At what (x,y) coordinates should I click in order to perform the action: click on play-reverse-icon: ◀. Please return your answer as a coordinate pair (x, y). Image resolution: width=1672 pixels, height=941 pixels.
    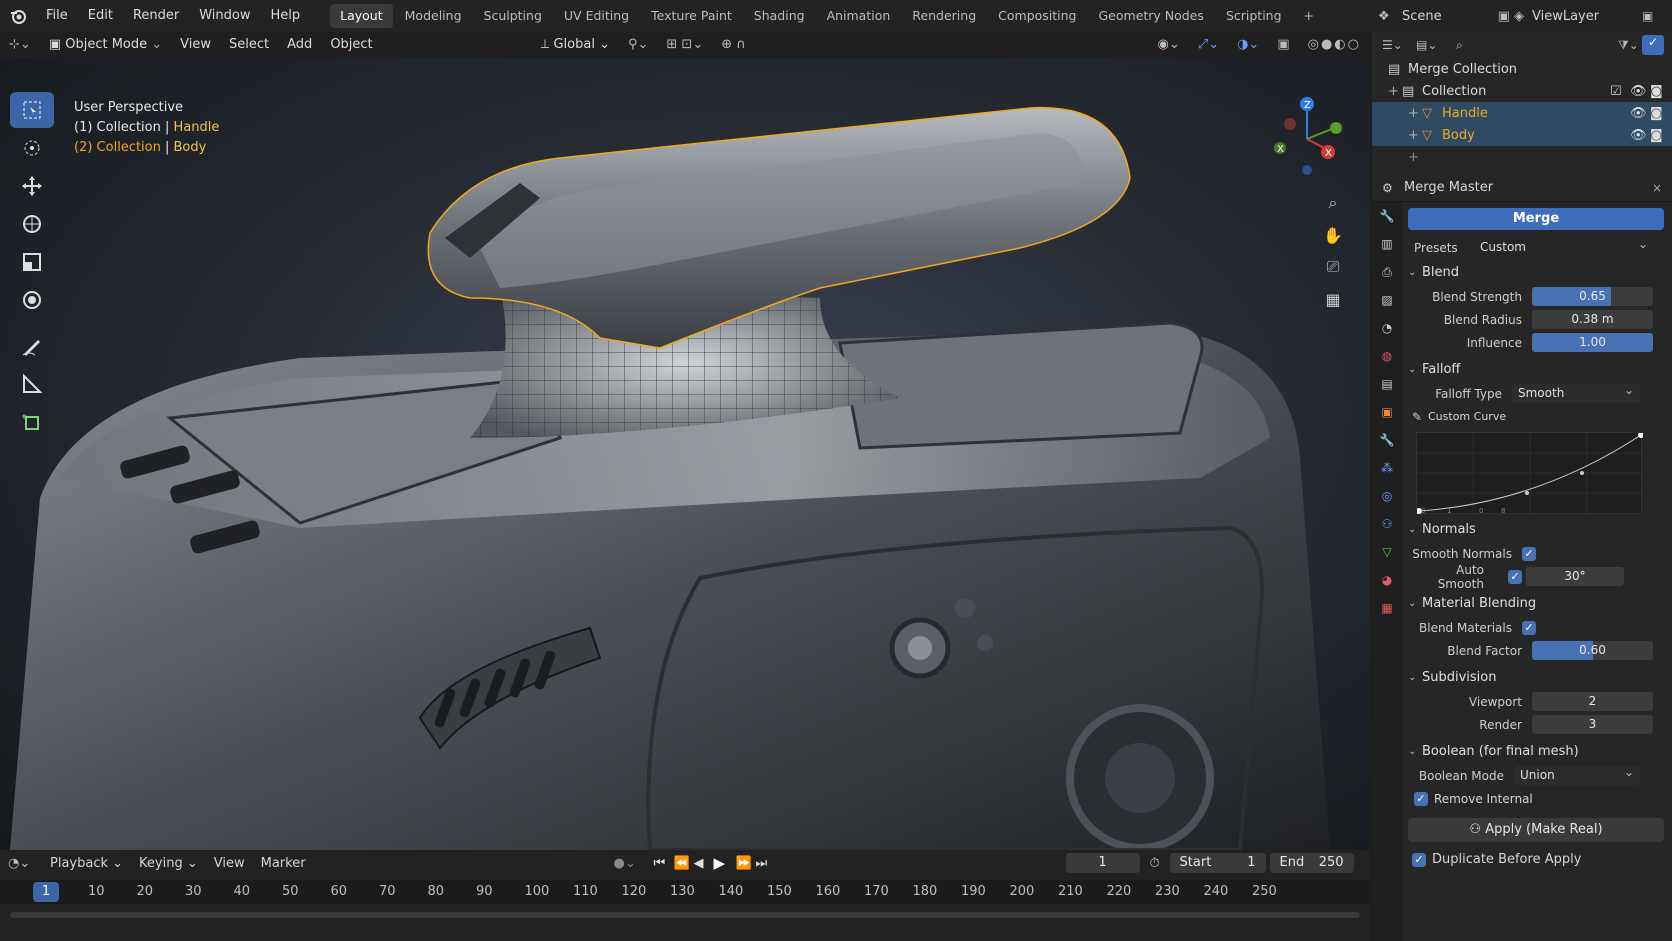
    Looking at the image, I should click on (704, 863).